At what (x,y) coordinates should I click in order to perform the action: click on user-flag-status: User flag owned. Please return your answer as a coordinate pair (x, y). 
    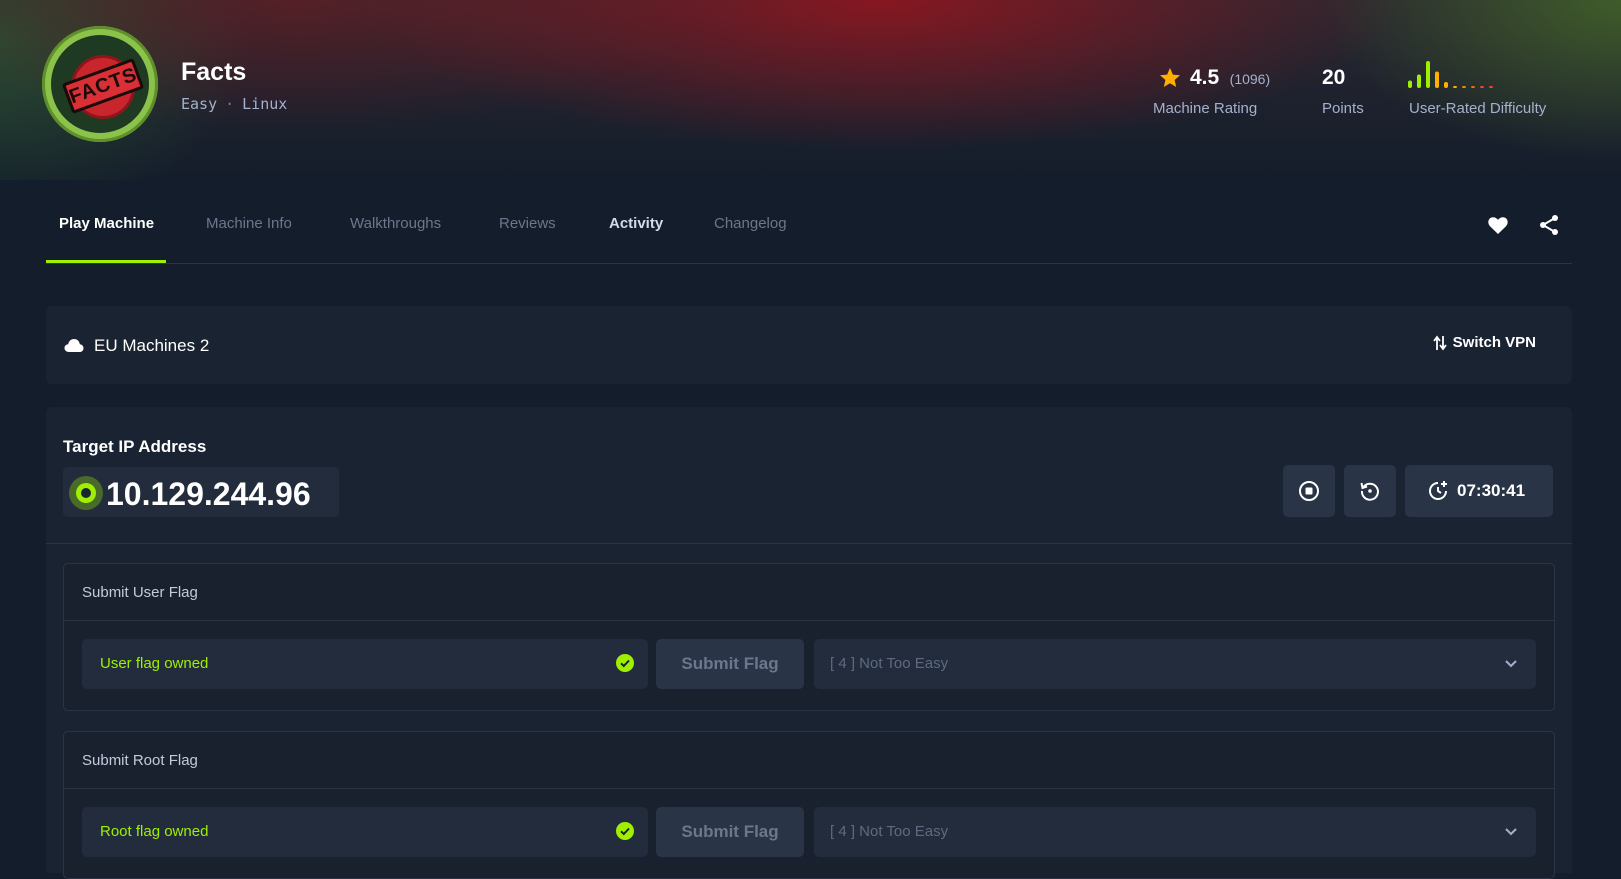
    Looking at the image, I should click on (154, 663).